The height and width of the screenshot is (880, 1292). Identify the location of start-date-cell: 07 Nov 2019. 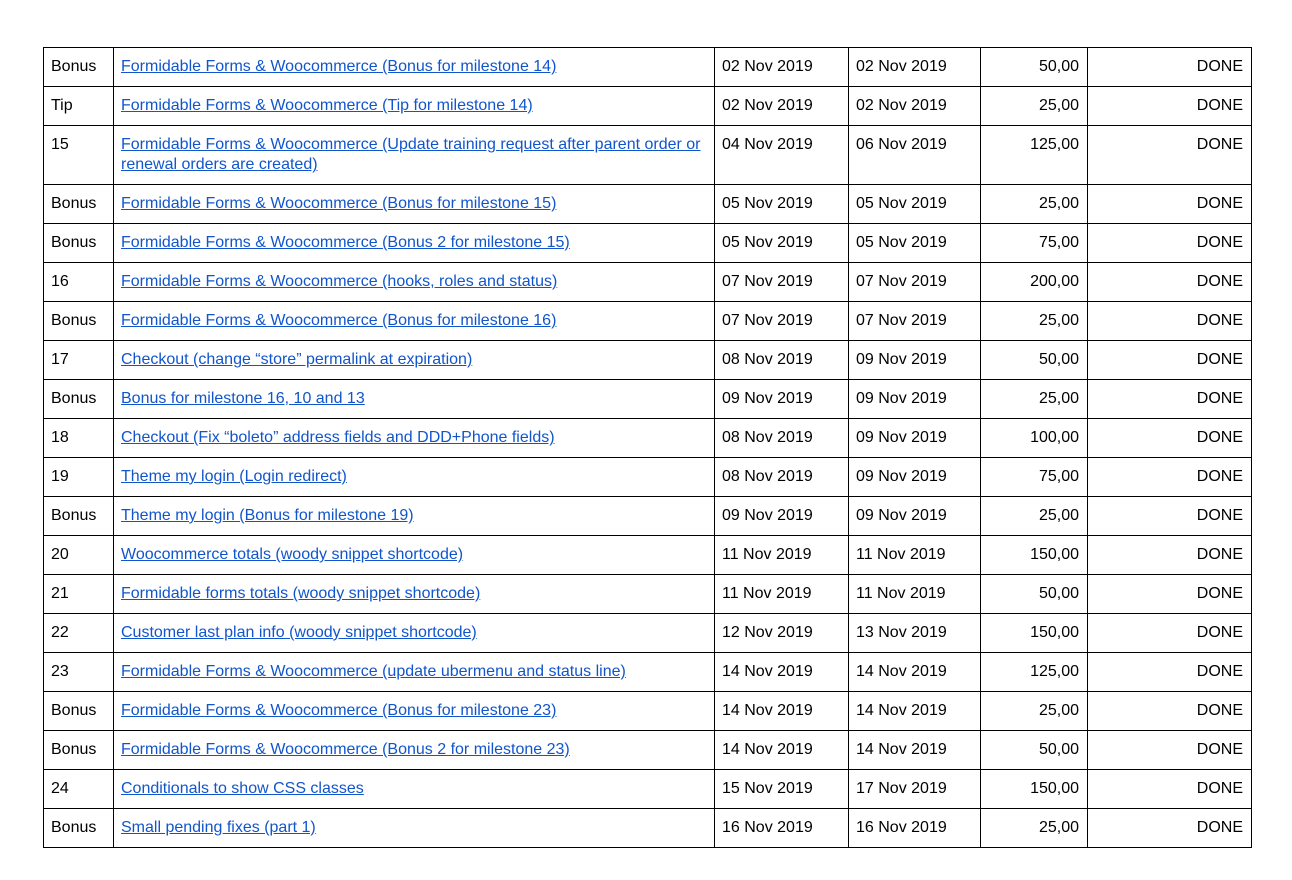
(781, 321).